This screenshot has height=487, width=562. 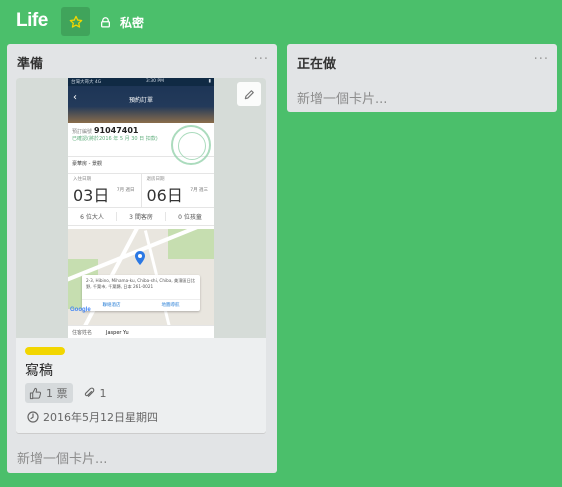 What do you see at coordinates (140, 100) in the screenshot?
I see `cover-screen-title: 預約訂單` at bounding box center [140, 100].